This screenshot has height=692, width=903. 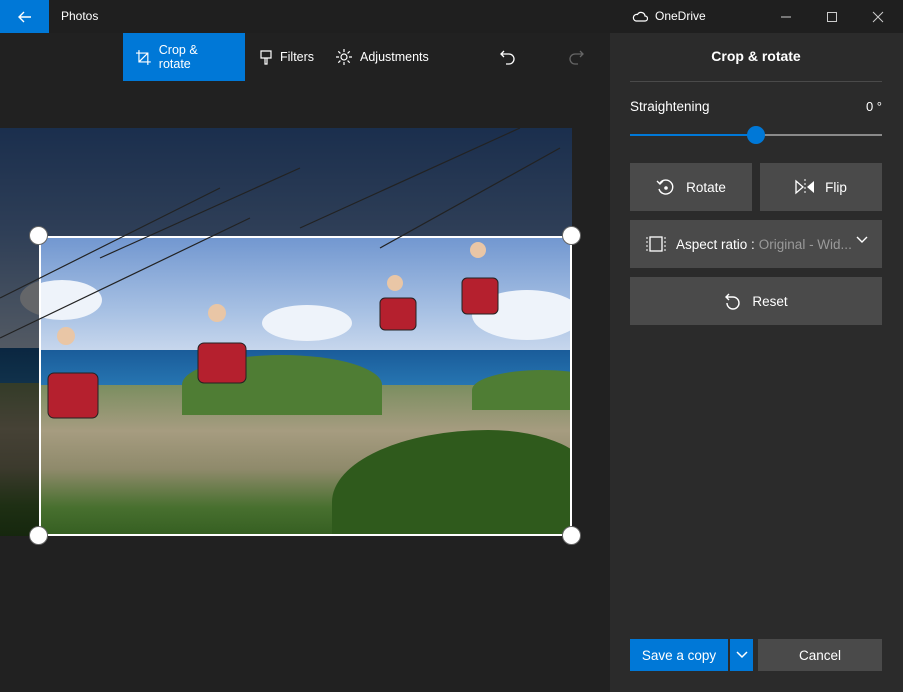 What do you see at coordinates (756, 81) in the screenshot?
I see `panel-divider` at bounding box center [756, 81].